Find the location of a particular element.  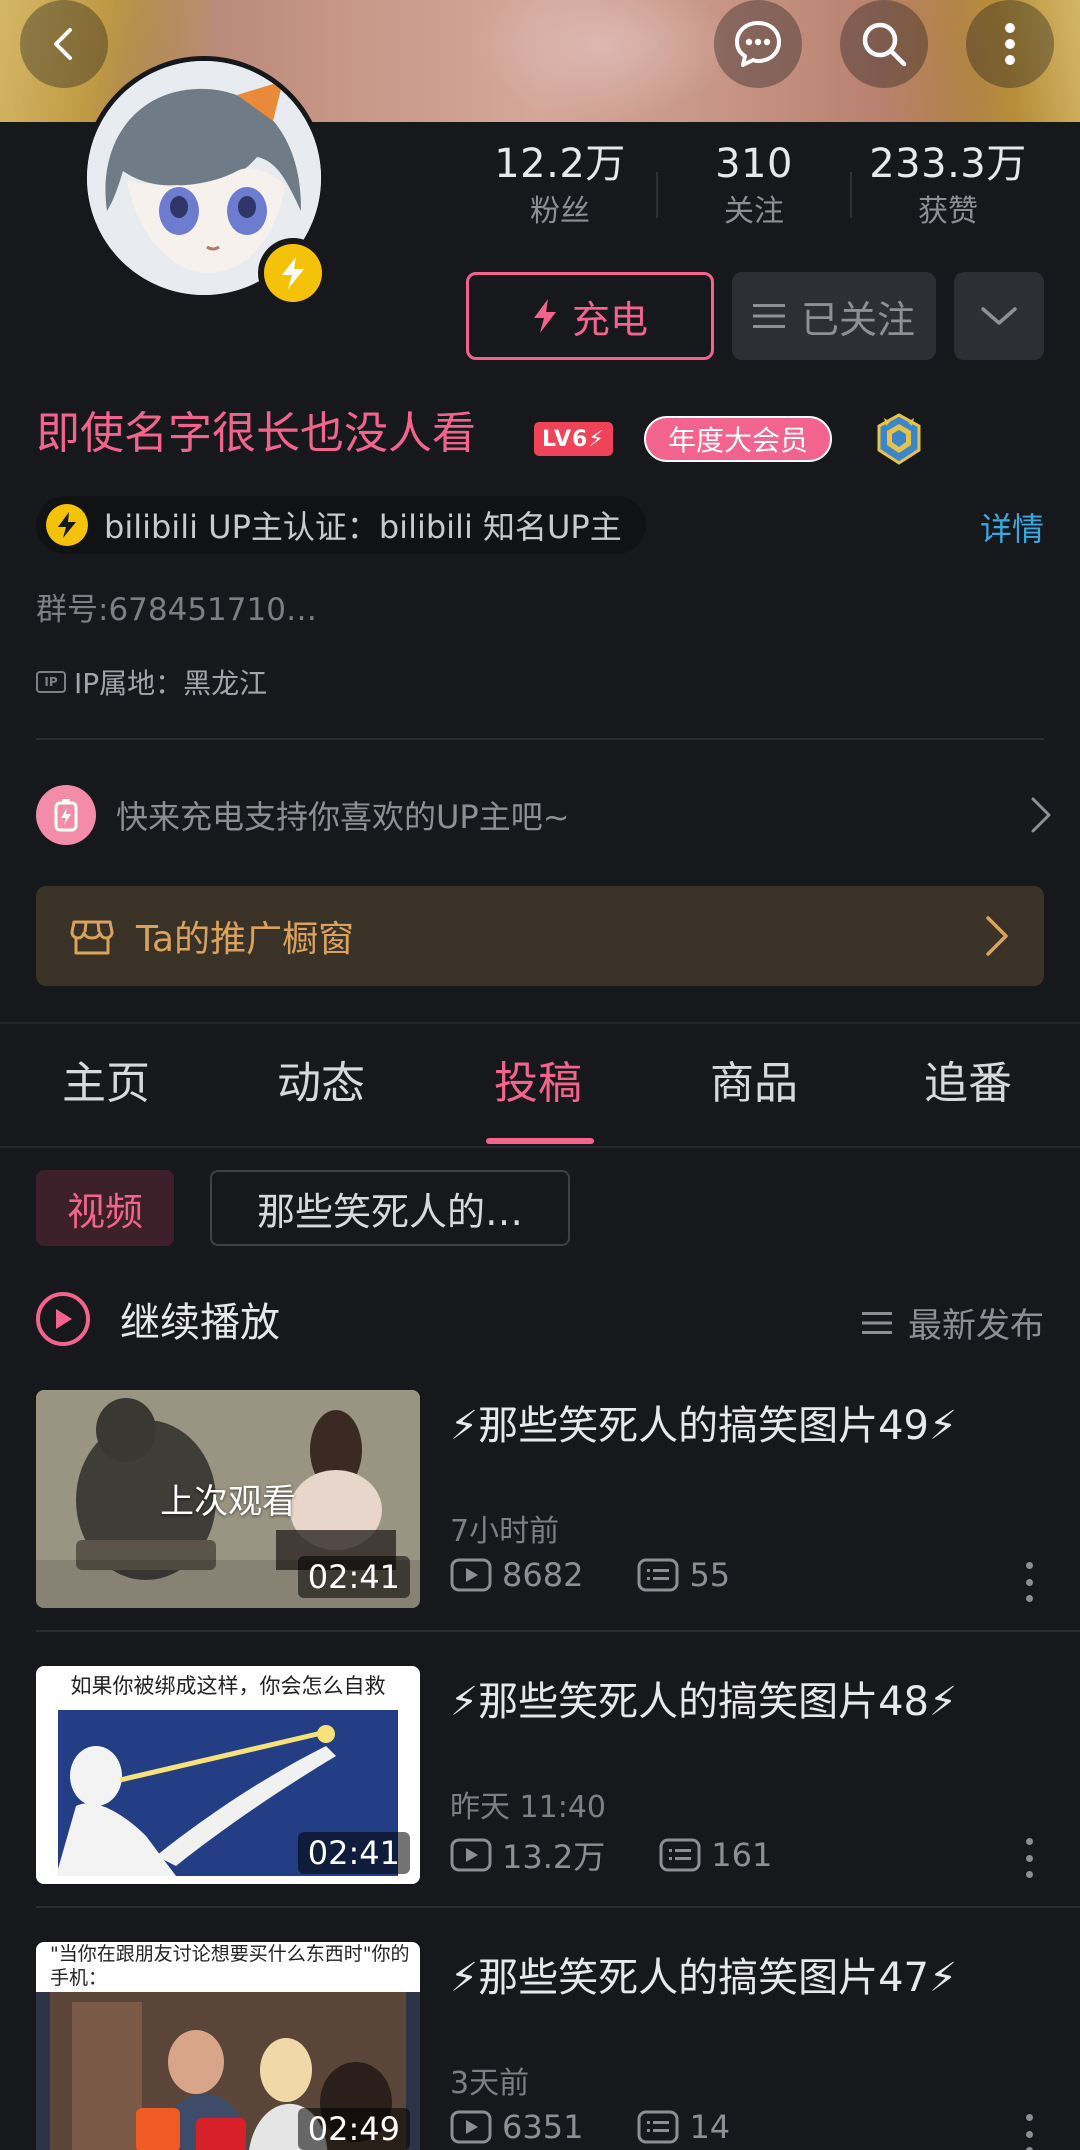

back-button is located at coordinates (64, 44).